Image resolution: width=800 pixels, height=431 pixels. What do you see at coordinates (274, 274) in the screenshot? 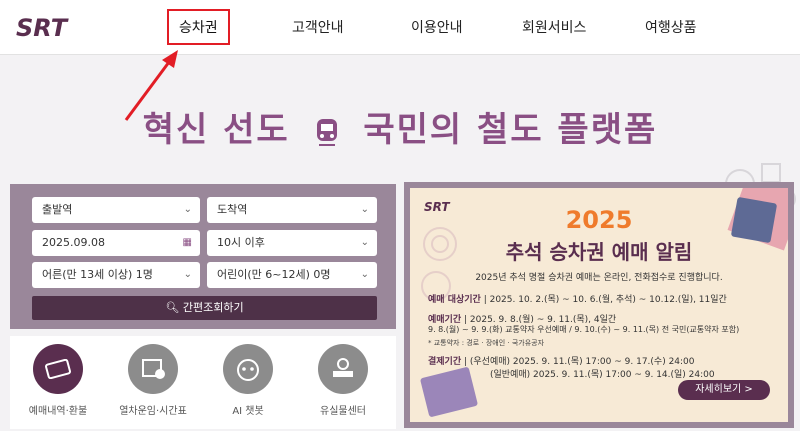
I see `child-count-value: 어린이(만 6~12세) 0명` at bounding box center [274, 274].